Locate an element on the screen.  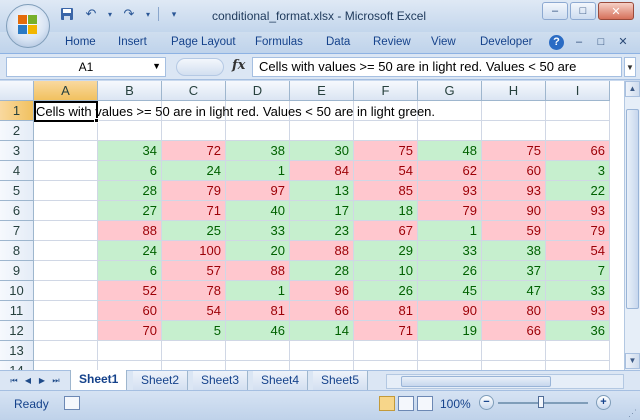
row-header-9: 9 is located at coordinates (17, 271).